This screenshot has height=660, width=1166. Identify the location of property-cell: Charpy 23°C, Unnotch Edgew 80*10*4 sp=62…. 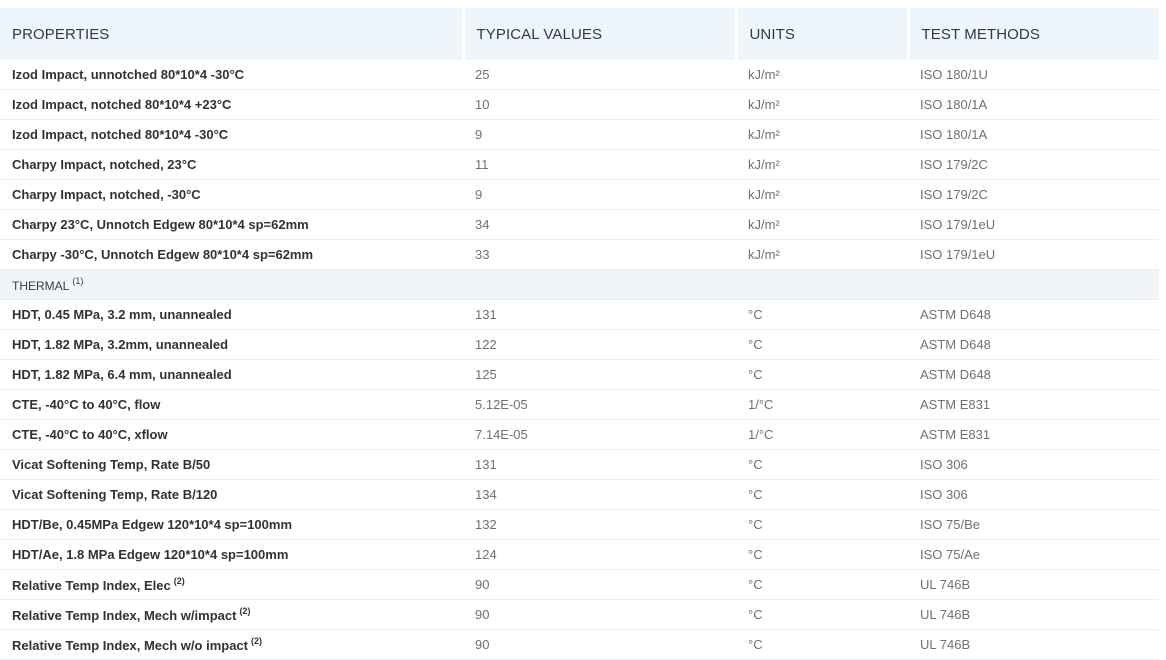
(231, 224).